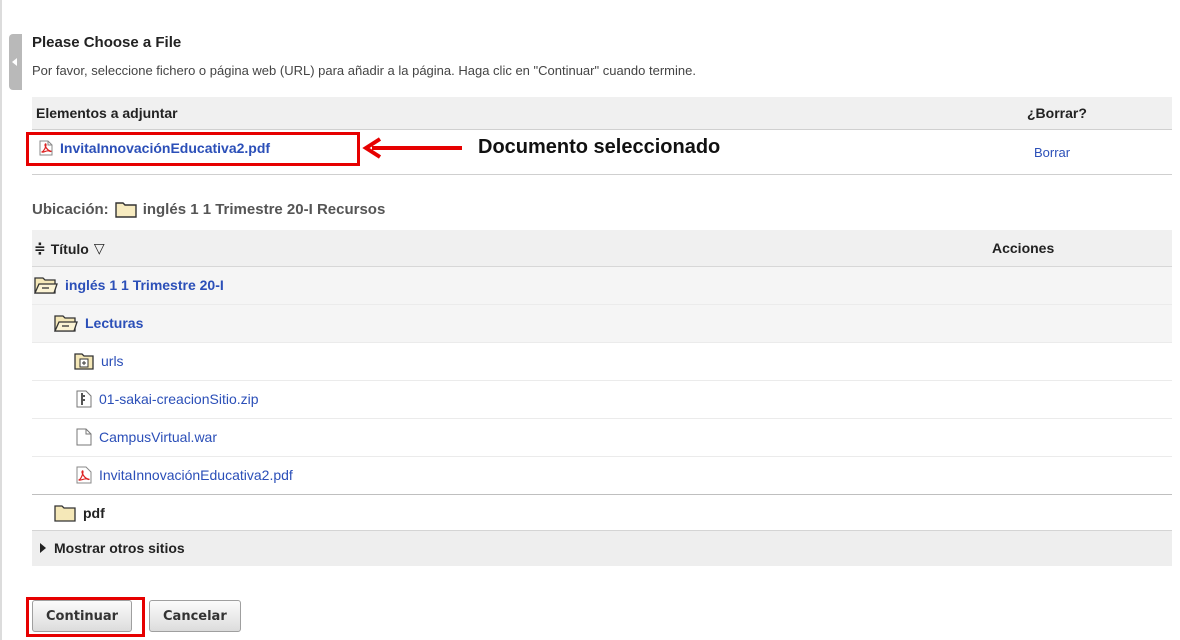 The width and height of the screenshot is (1180, 640). I want to click on file-link-pdf: InvitaInnovaciónEducativa2.pdf, so click(196, 475).